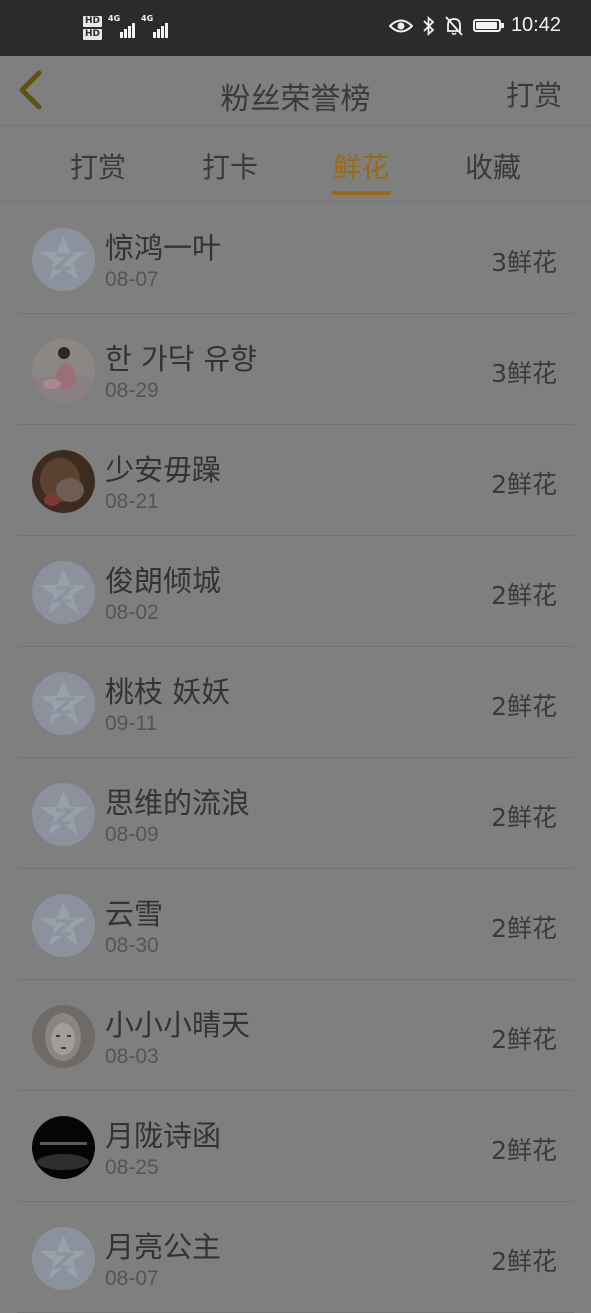 The height and width of the screenshot is (1313, 591). Describe the element at coordinates (535, 25) in the screenshot. I see `clock: 10:42` at that location.